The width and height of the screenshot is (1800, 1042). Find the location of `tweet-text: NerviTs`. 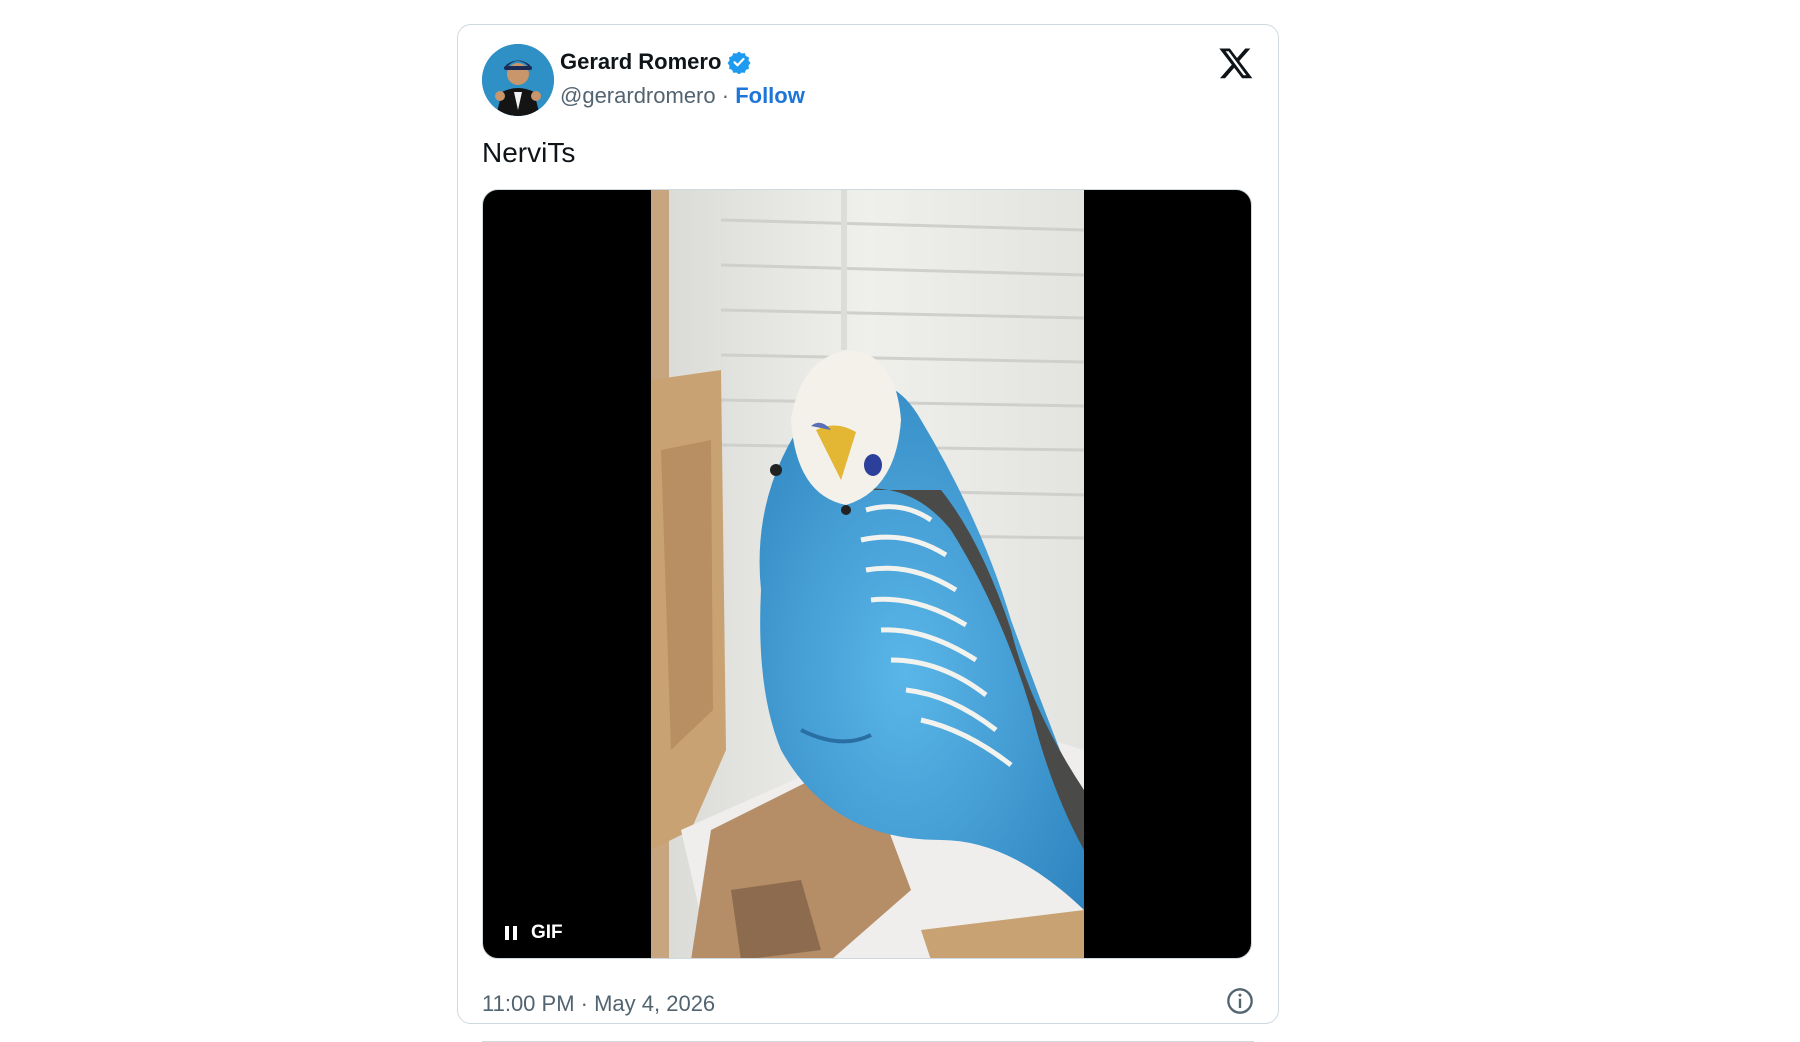

tweet-text: NerviTs is located at coordinates (529, 152).